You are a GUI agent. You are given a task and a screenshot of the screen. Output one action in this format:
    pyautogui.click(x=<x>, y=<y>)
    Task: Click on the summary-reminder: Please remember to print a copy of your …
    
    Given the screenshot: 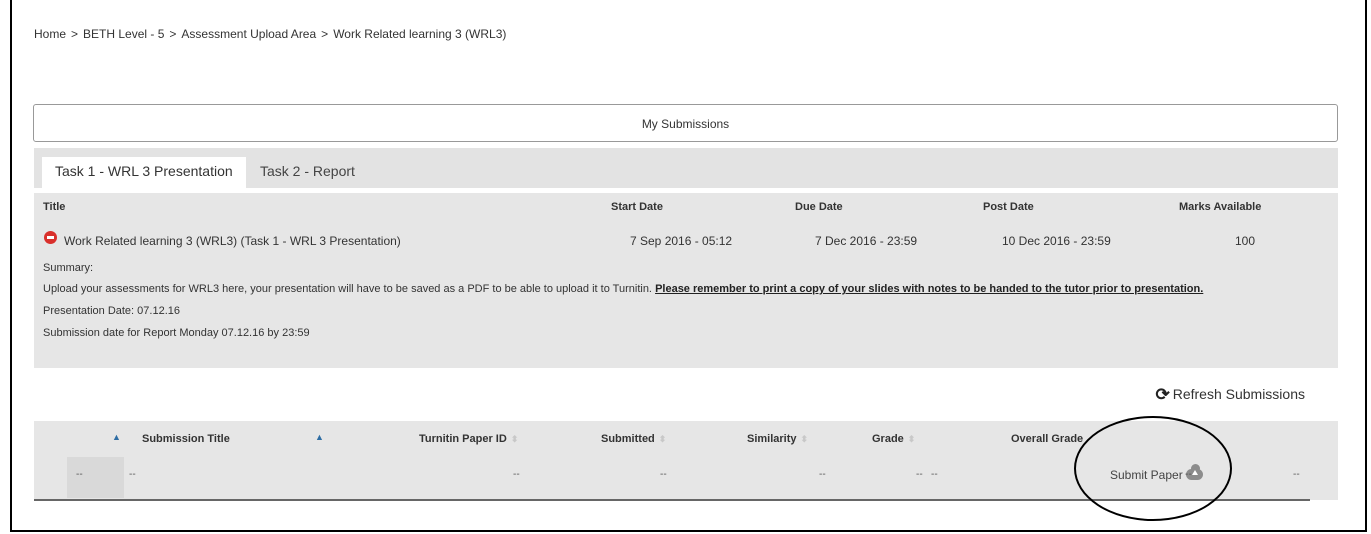 What is the action you would take?
    pyautogui.click(x=929, y=289)
    